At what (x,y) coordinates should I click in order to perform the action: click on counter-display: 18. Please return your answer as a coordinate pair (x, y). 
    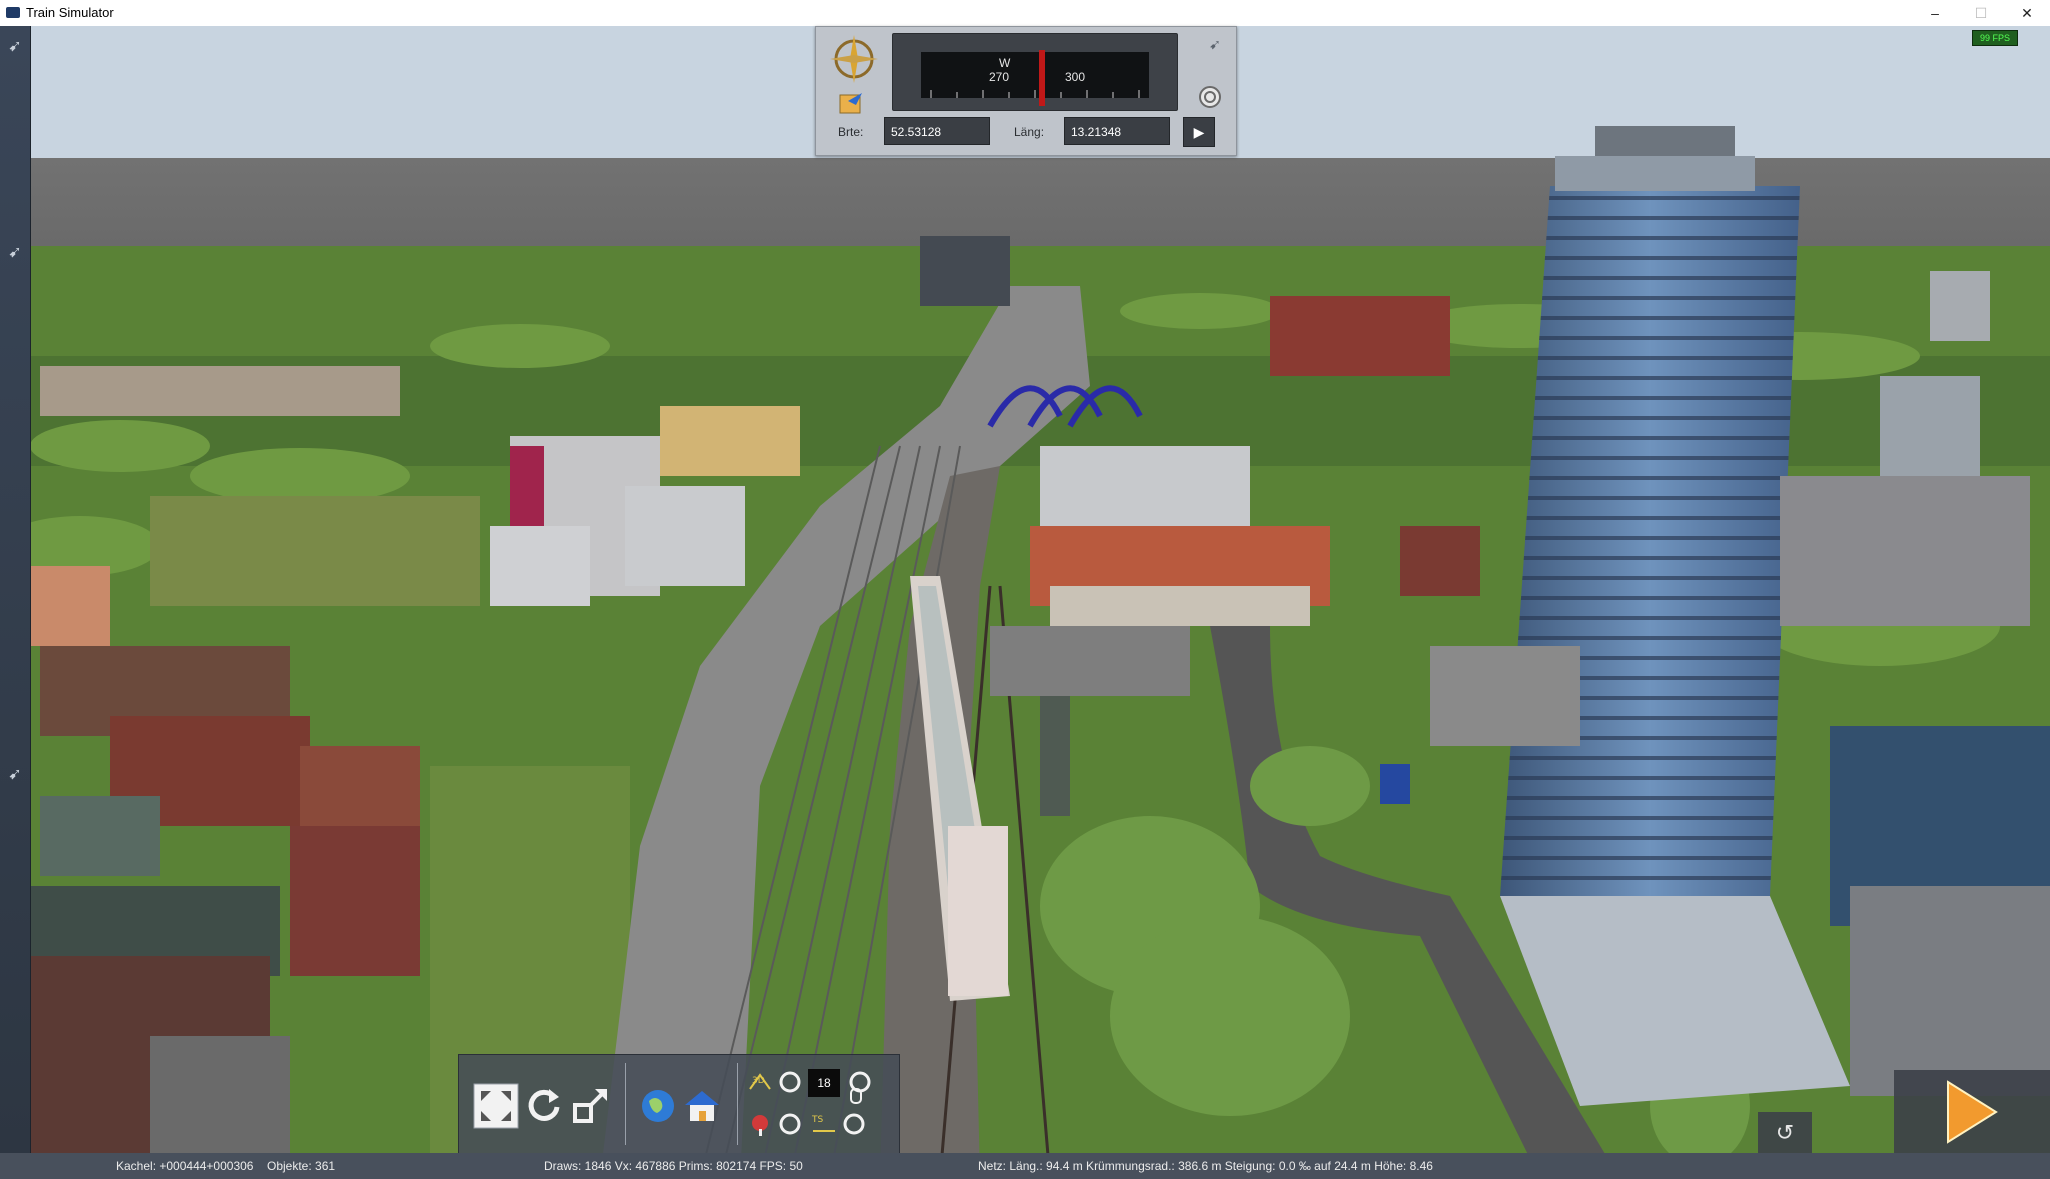
    Looking at the image, I should click on (824, 1083).